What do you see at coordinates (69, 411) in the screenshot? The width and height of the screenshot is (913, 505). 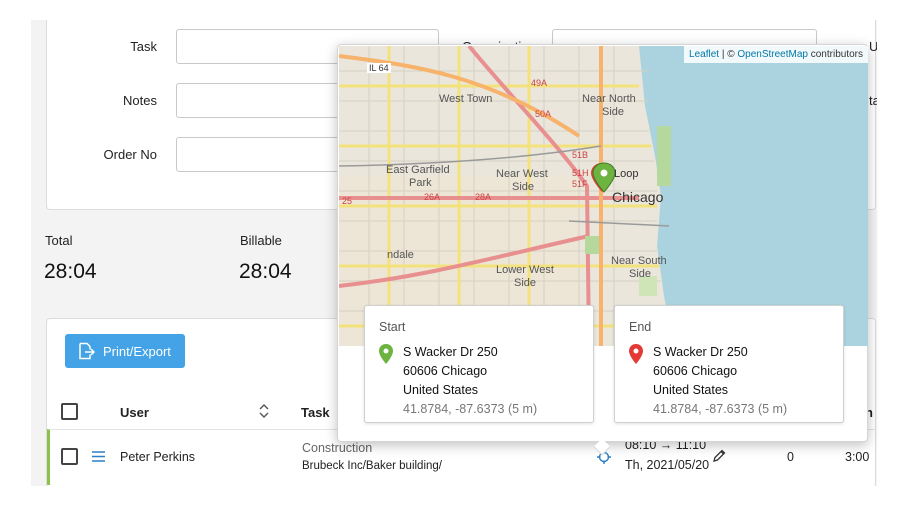 I see `select-all-checkbox` at bounding box center [69, 411].